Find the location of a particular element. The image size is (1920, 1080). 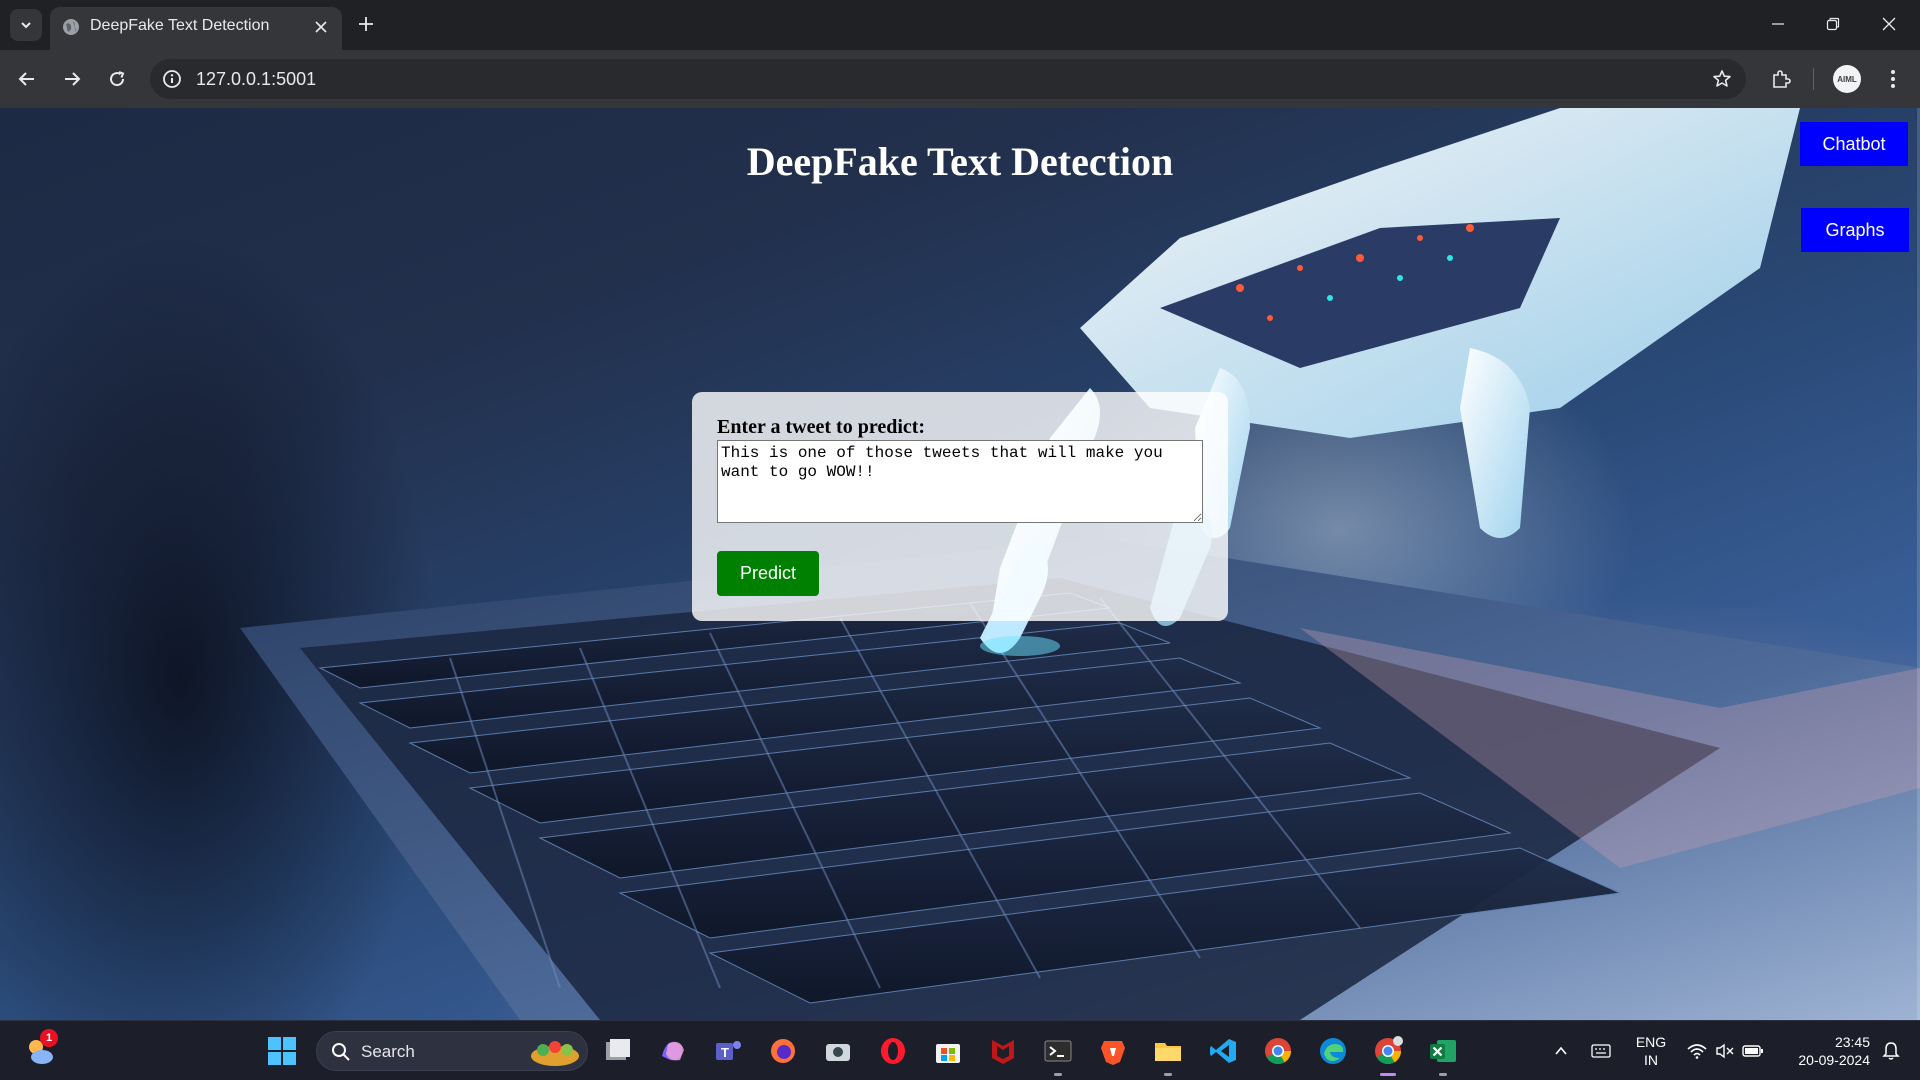

chrome-profile-icon is located at coordinates (1389, 1050).